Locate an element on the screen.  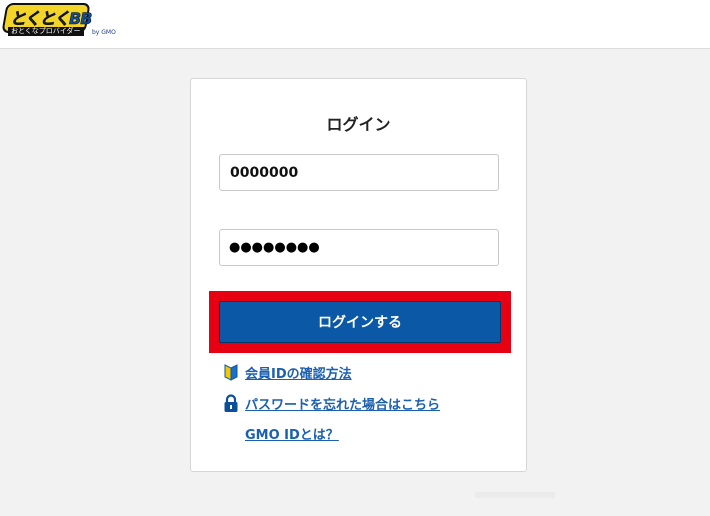
logo-text: とくとくBB is located at coordinates (51, 19).